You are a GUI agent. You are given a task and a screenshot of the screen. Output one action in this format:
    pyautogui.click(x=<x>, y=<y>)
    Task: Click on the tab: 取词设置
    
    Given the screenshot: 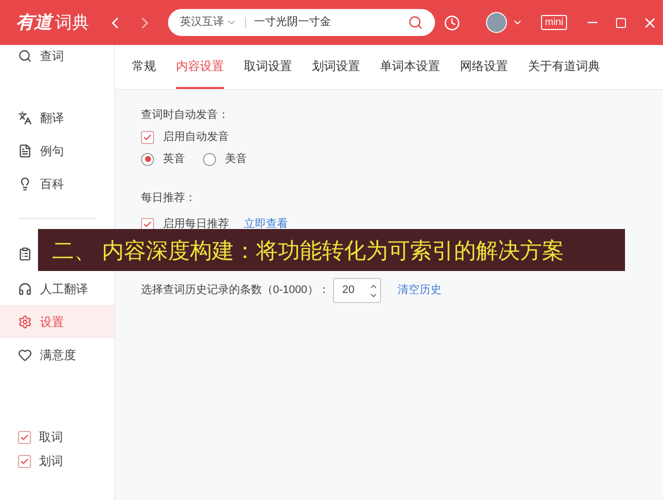 What is the action you would take?
    pyautogui.click(x=268, y=67)
    